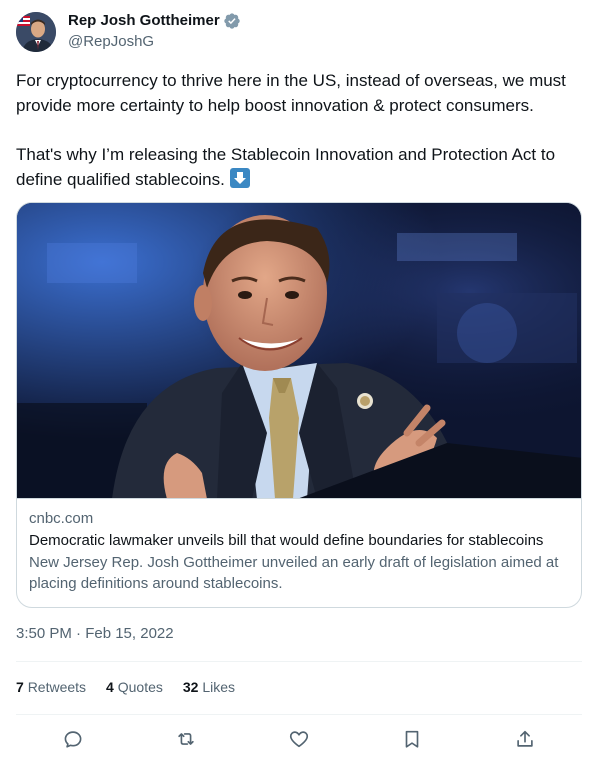 This screenshot has height=762, width=598. I want to click on like-button, so click(299, 739).